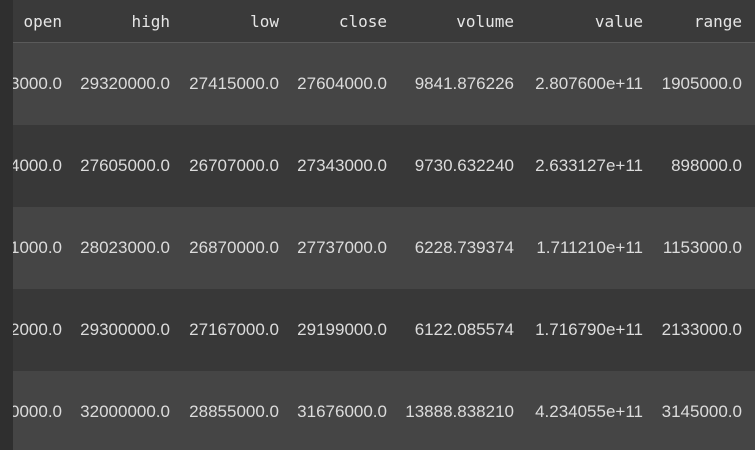  What do you see at coordinates (234, 411) in the screenshot?
I see `cell-low: 28855000.0` at bounding box center [234, 411].